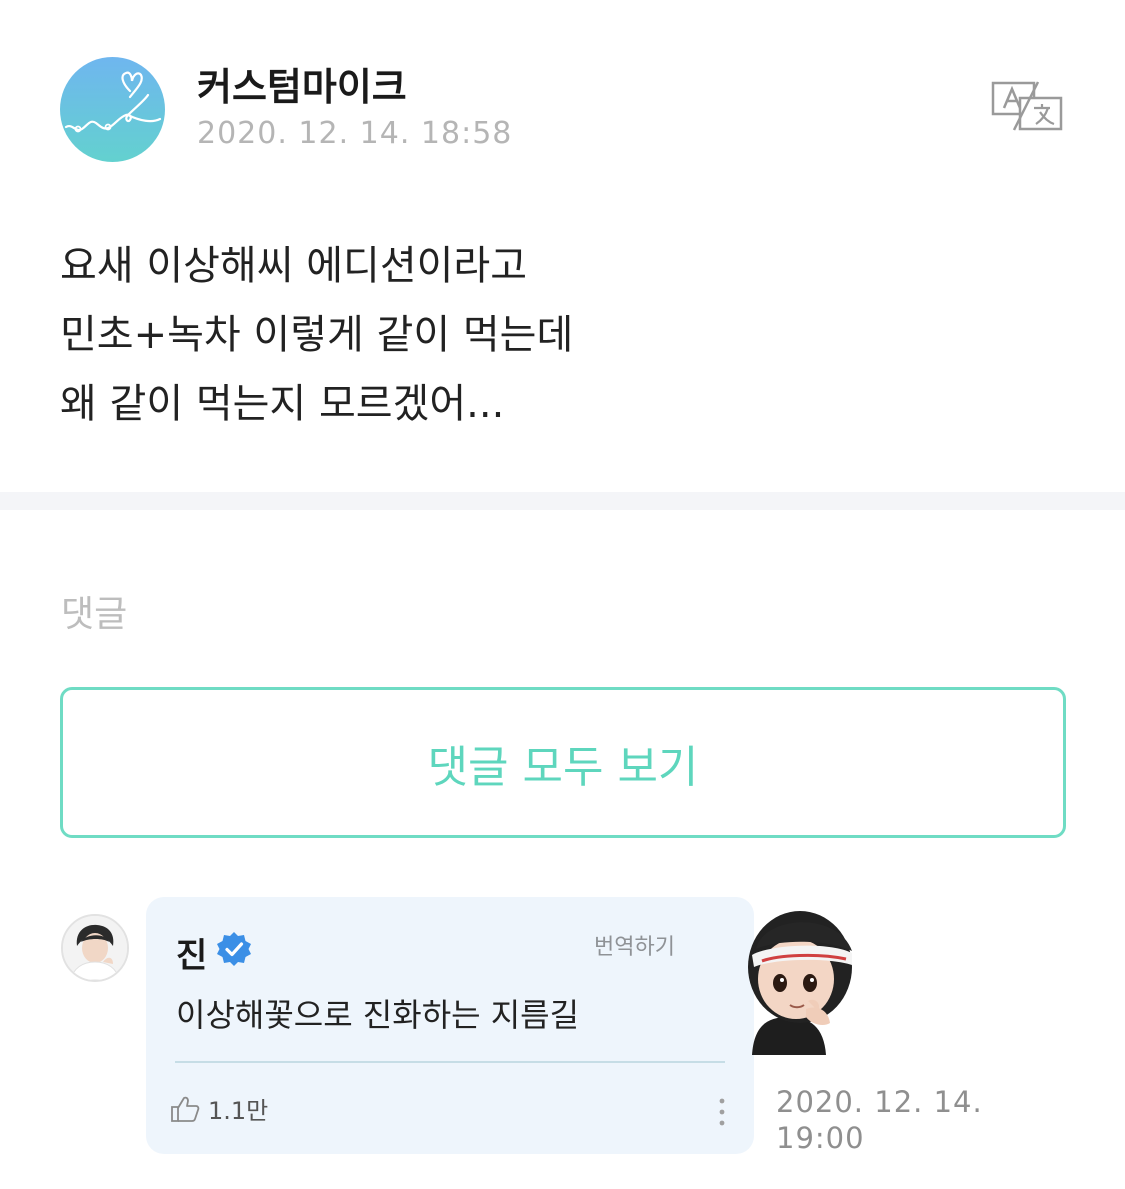 Image resolution: width=1125 pixels, height=1189 pixels. I want to click on post-body-line: 민초+녹차 이렇게 같이 먹는데, so click(317, 335).